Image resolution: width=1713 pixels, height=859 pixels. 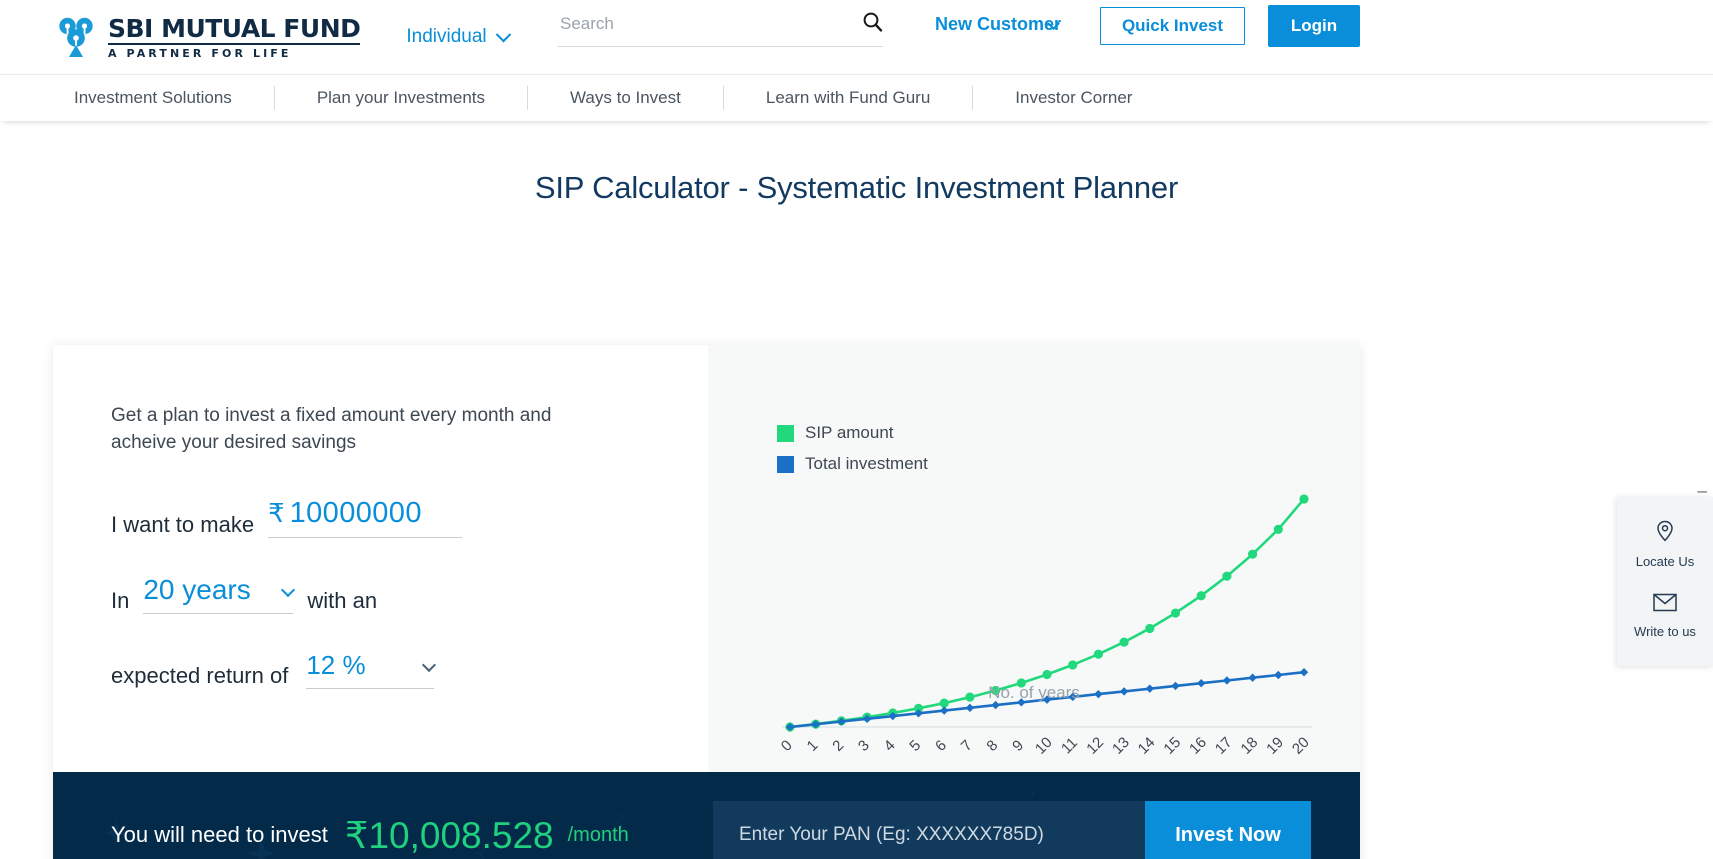 What do you see at coordinates (336, 664) in the screenshot?
I see `expected-return-value: 12 %` at bounding box center [336, 664].